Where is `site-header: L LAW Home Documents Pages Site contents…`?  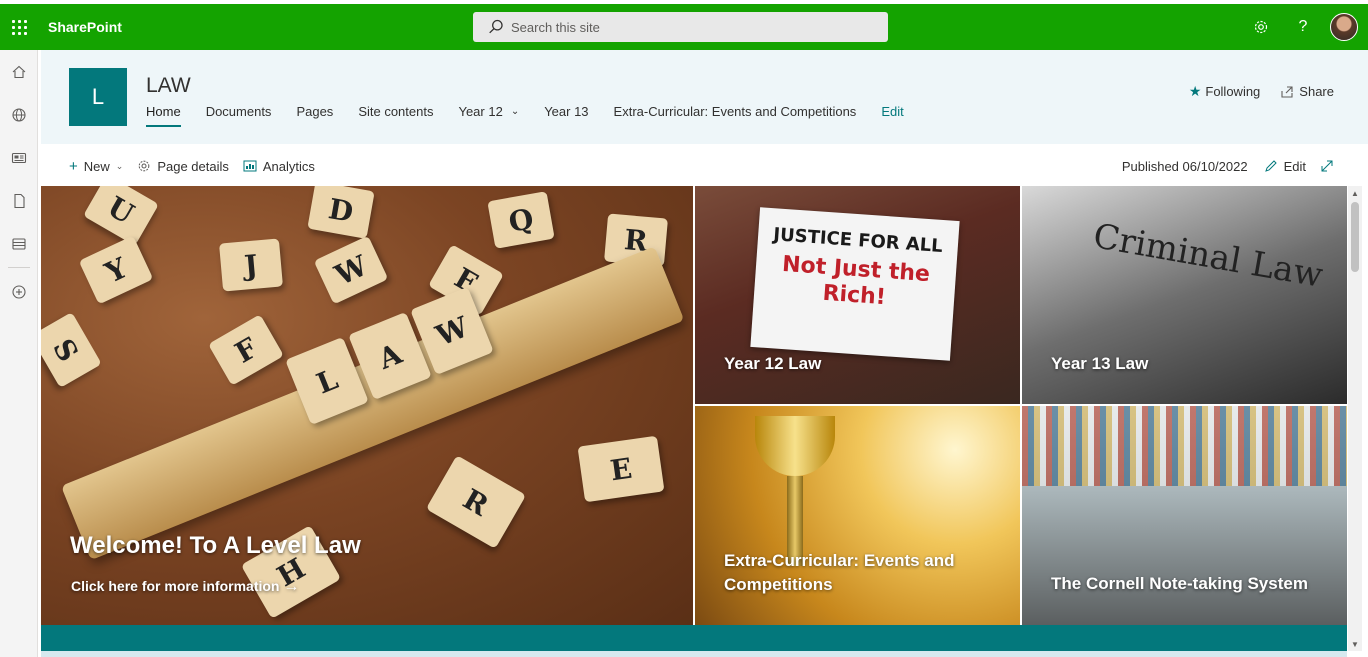 site-header: L LAW Home Documents Pages Site contents… is located at coordinates (704, 97).